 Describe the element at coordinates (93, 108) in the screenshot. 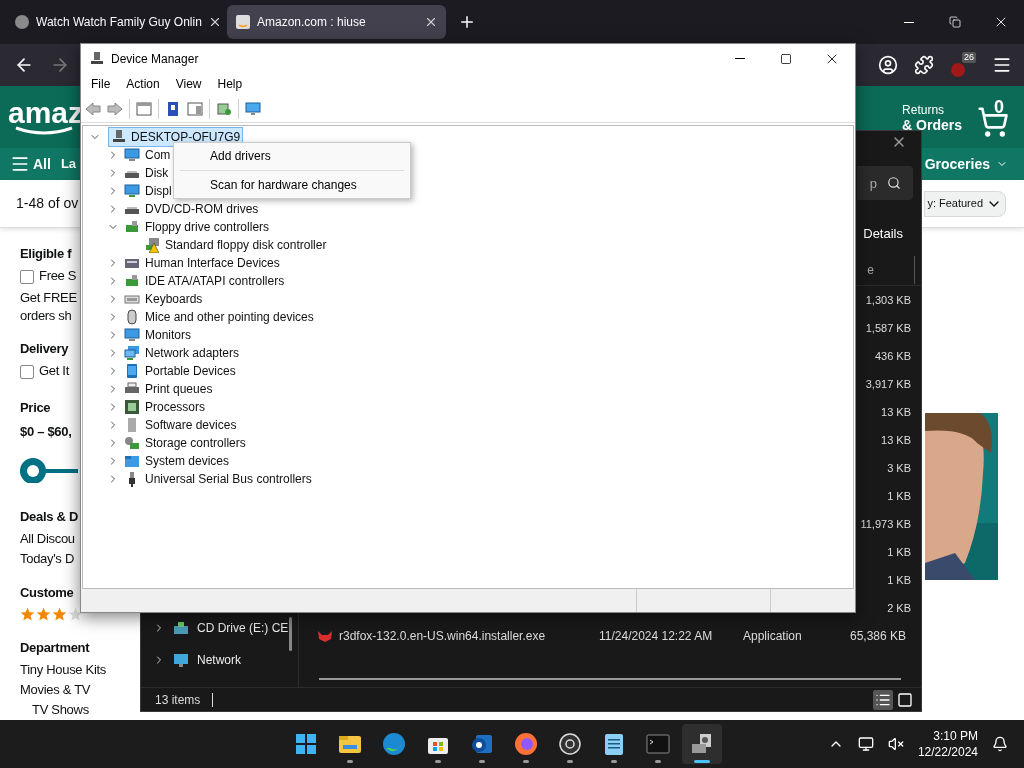

I see `back-arrow-icon` at that location.